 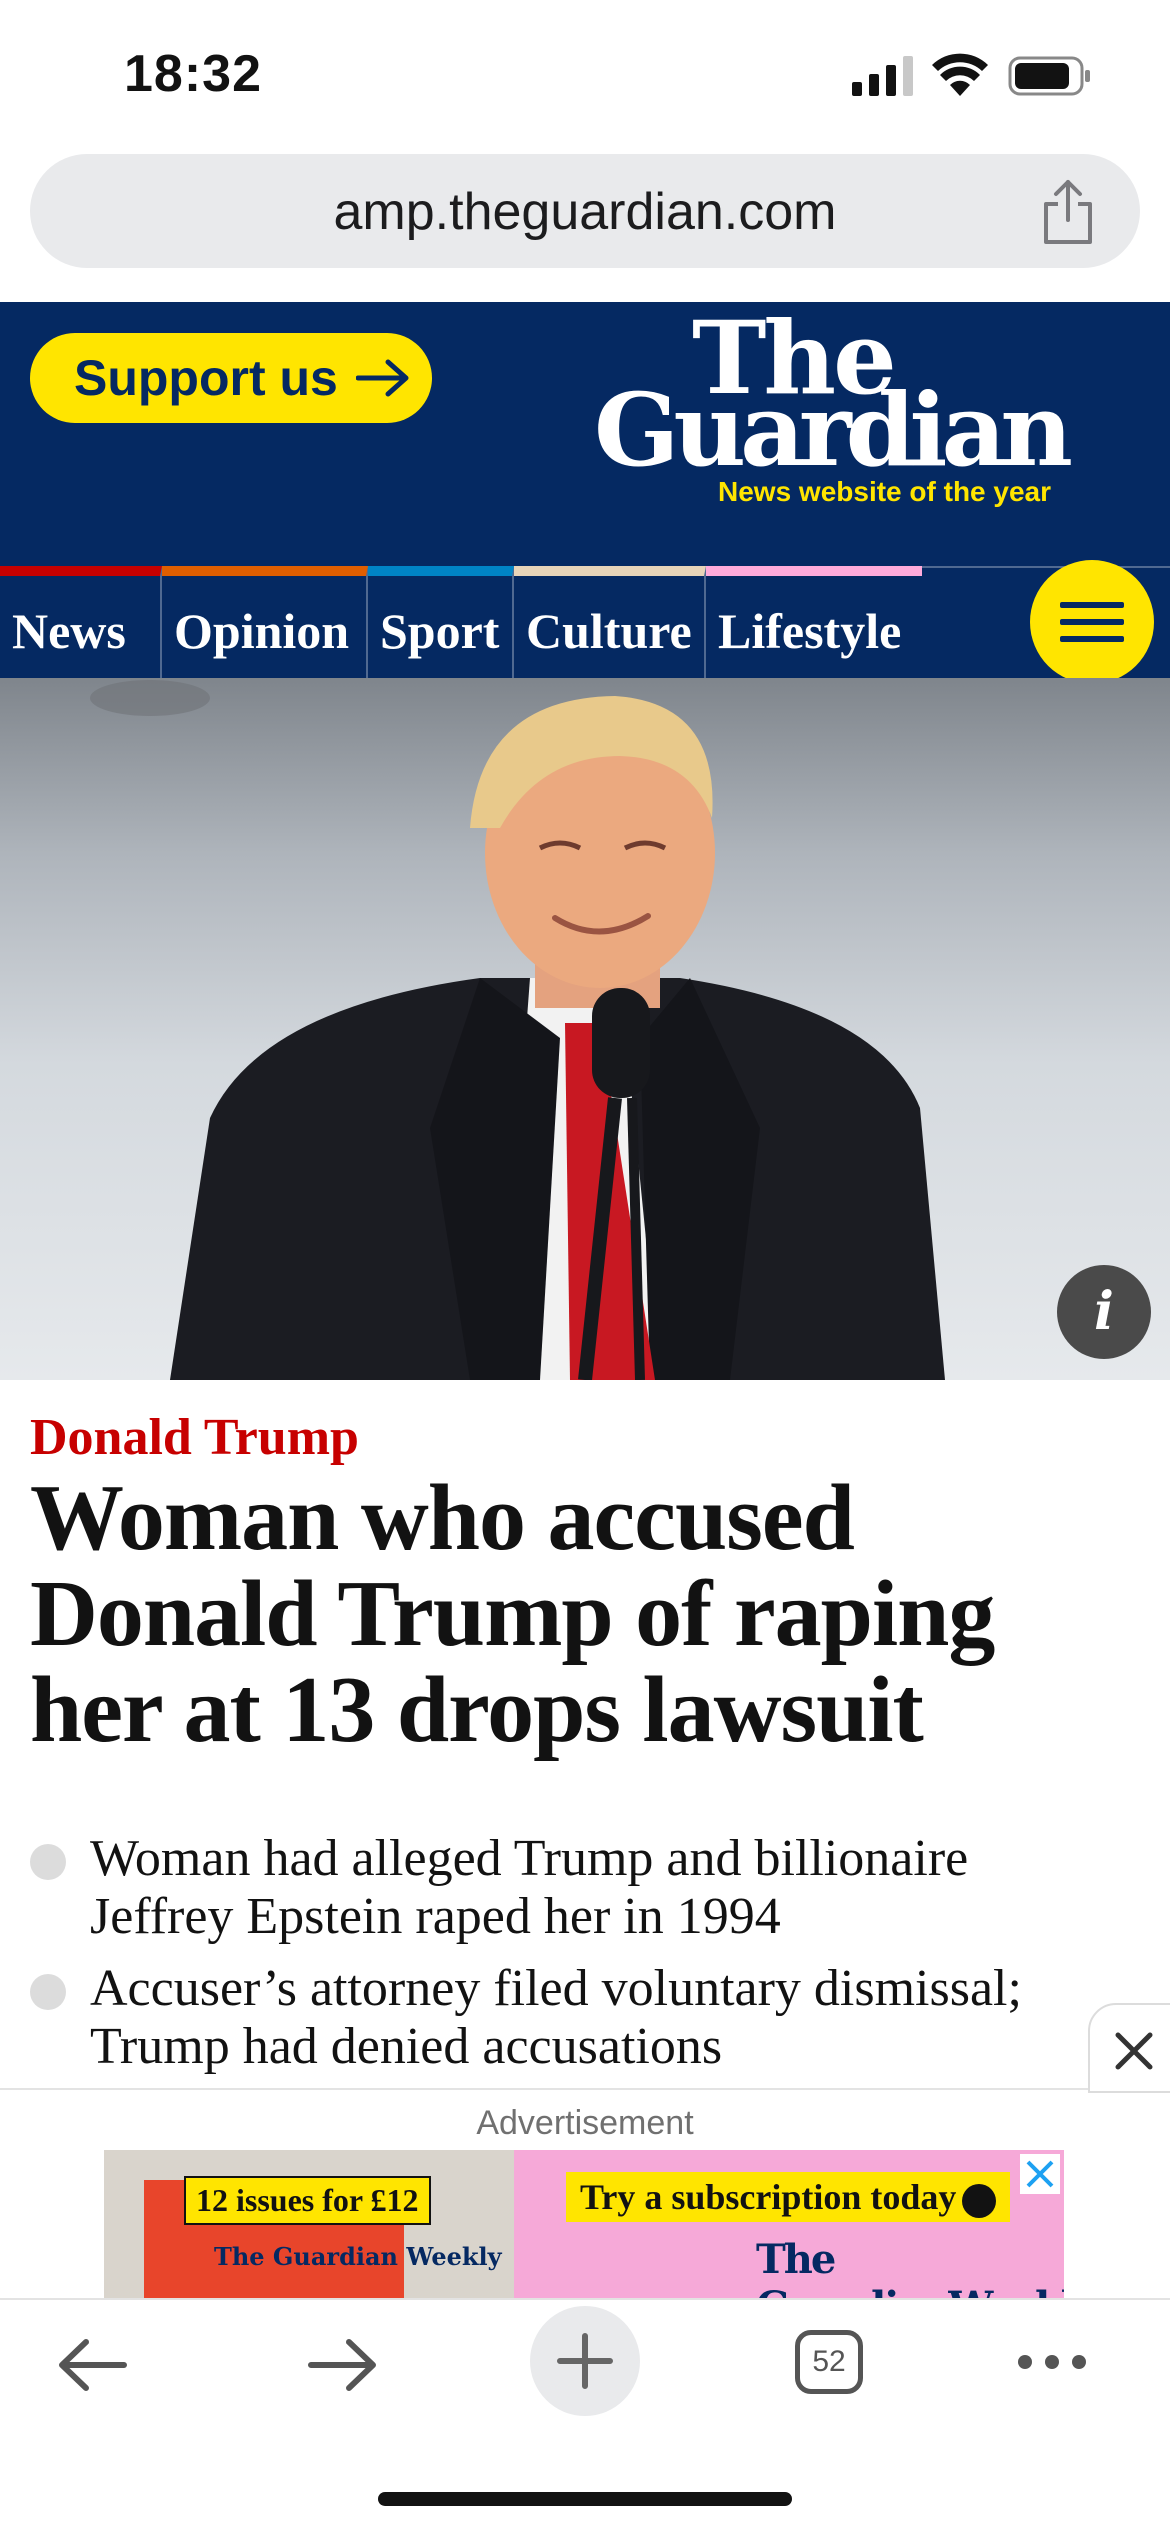 I want to click on info-icon: i, so click(x=1104, y=1312).